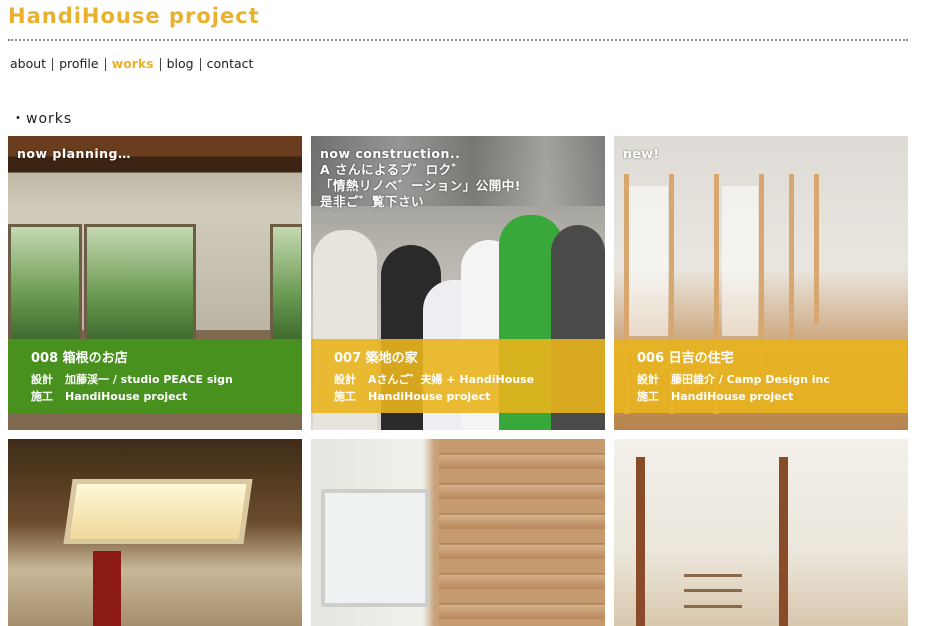 This screenshot has width=925, height=626. What do you see at coordinates (78, 64) in the screenshot?
I see `nav-profile: profile` at bounding box center [78, 64].